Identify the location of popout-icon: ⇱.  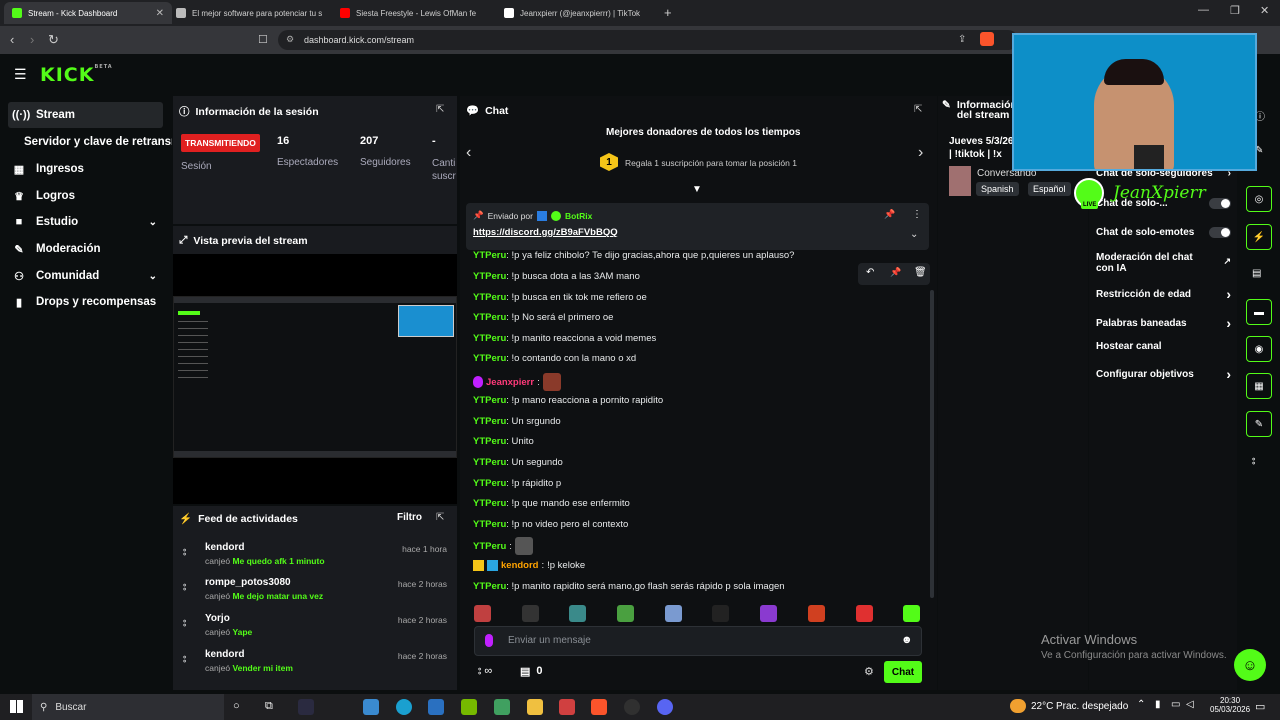
(440, 517).